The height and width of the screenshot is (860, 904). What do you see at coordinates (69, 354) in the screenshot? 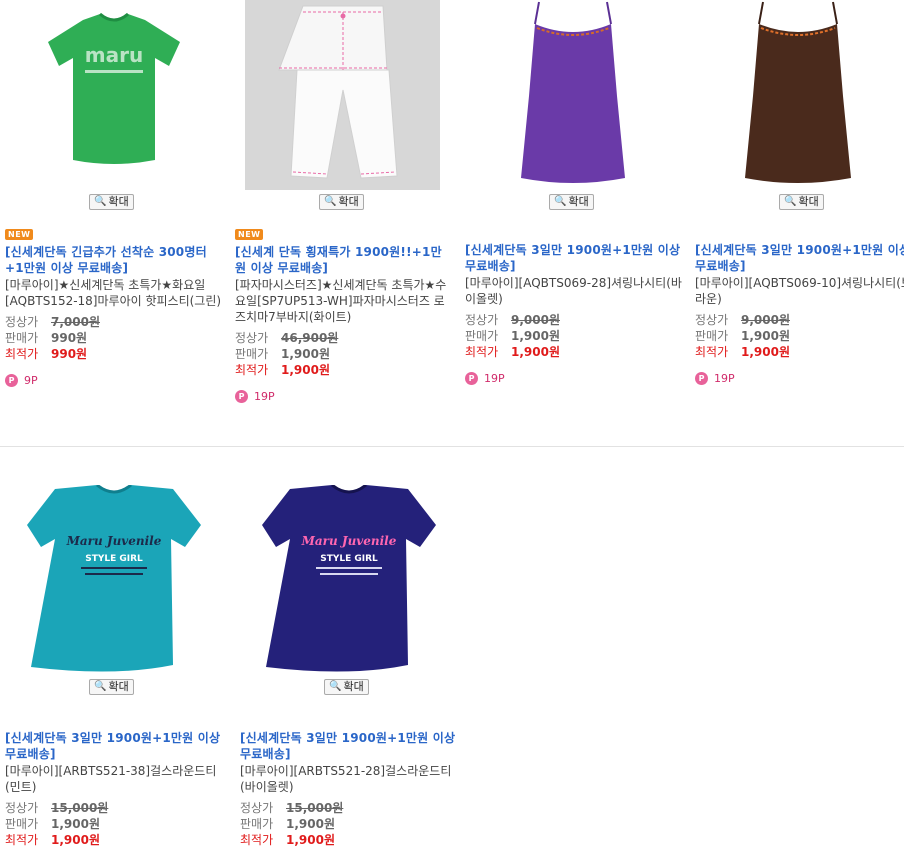
I see `best-price: 990원` at bounding box center [69, 354].